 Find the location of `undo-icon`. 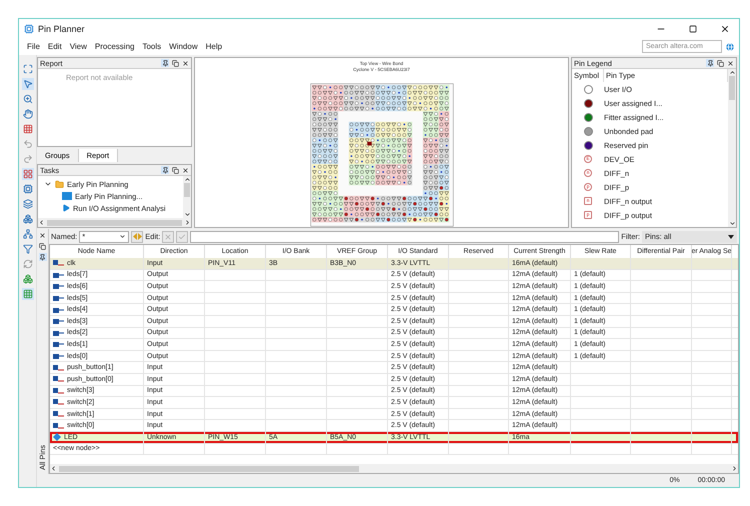

undo-icon is located at coordinates (28, 144).